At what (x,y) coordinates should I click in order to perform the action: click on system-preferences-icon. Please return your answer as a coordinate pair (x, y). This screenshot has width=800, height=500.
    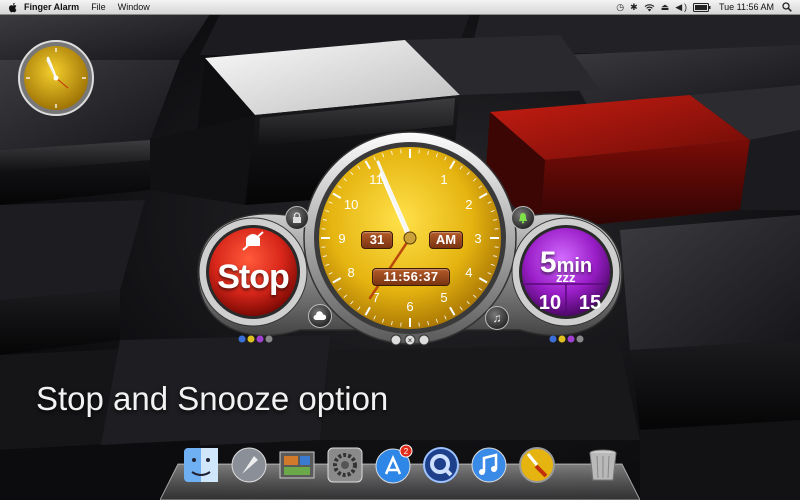
    Looking at the image, I should click on (345, 465).